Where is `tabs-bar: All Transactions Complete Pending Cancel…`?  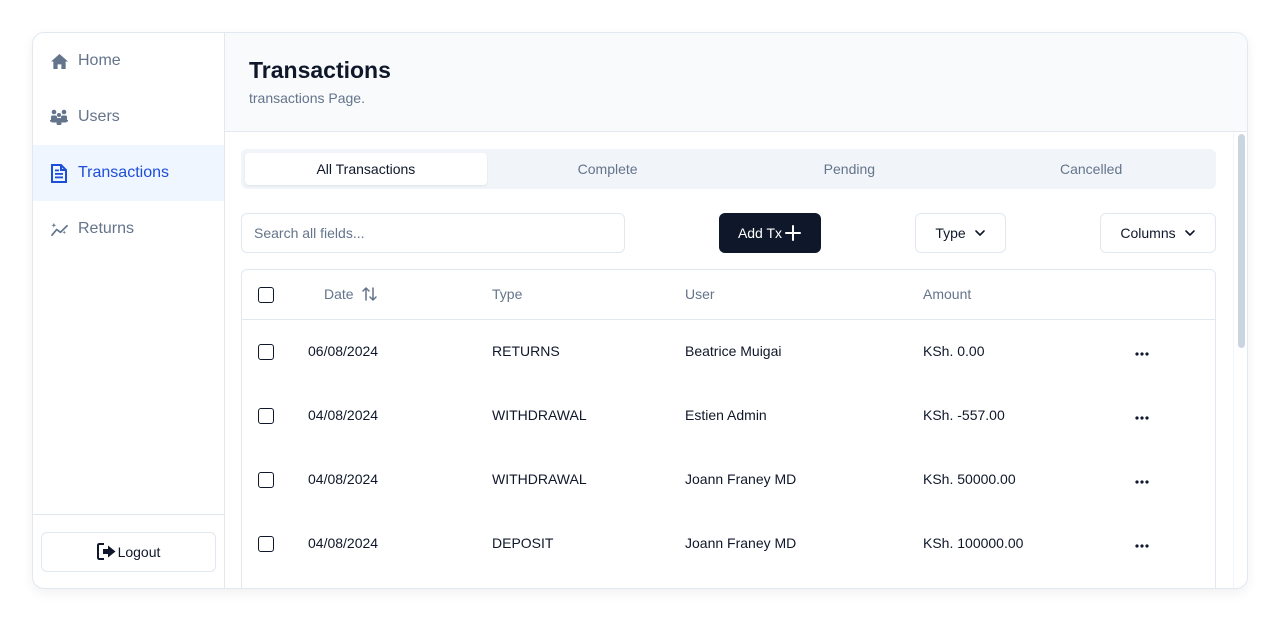 tabs-bar: All Transactions Complete Pending Cancel… is located at coordinates (728, 169).